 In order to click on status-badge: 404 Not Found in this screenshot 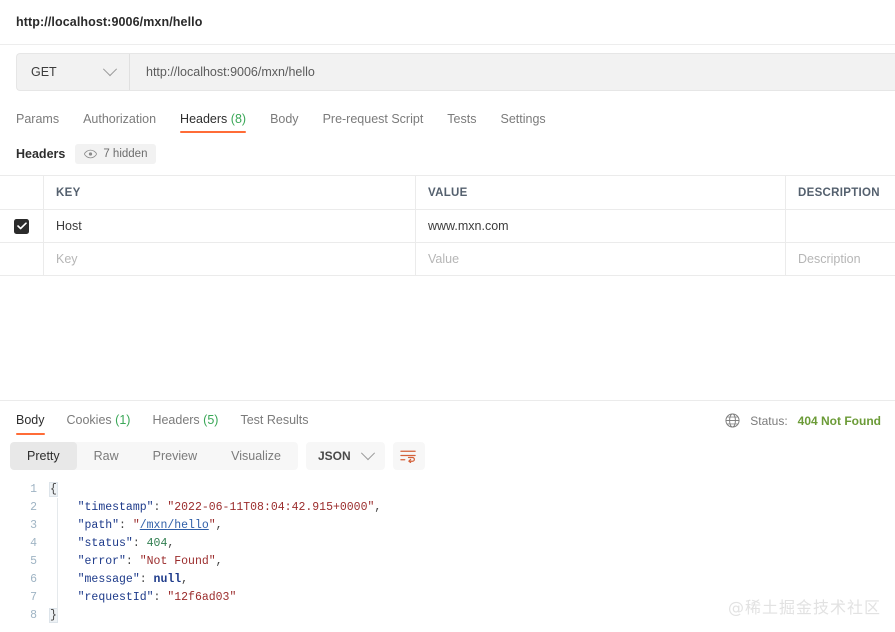, I will do `click(839, 420)`.